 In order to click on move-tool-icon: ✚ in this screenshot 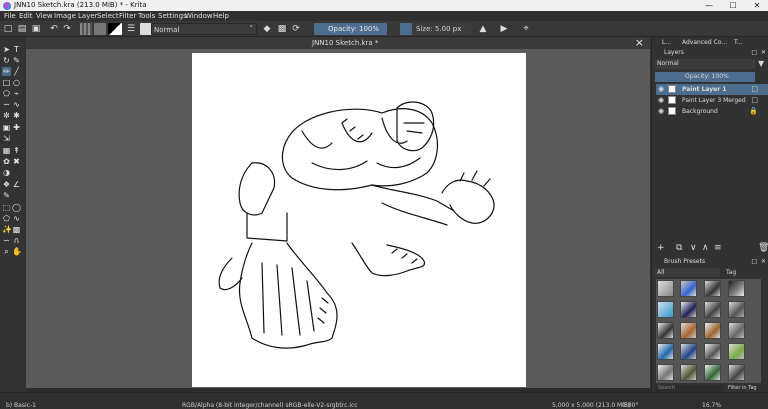, I will do `click(16, 127)`.